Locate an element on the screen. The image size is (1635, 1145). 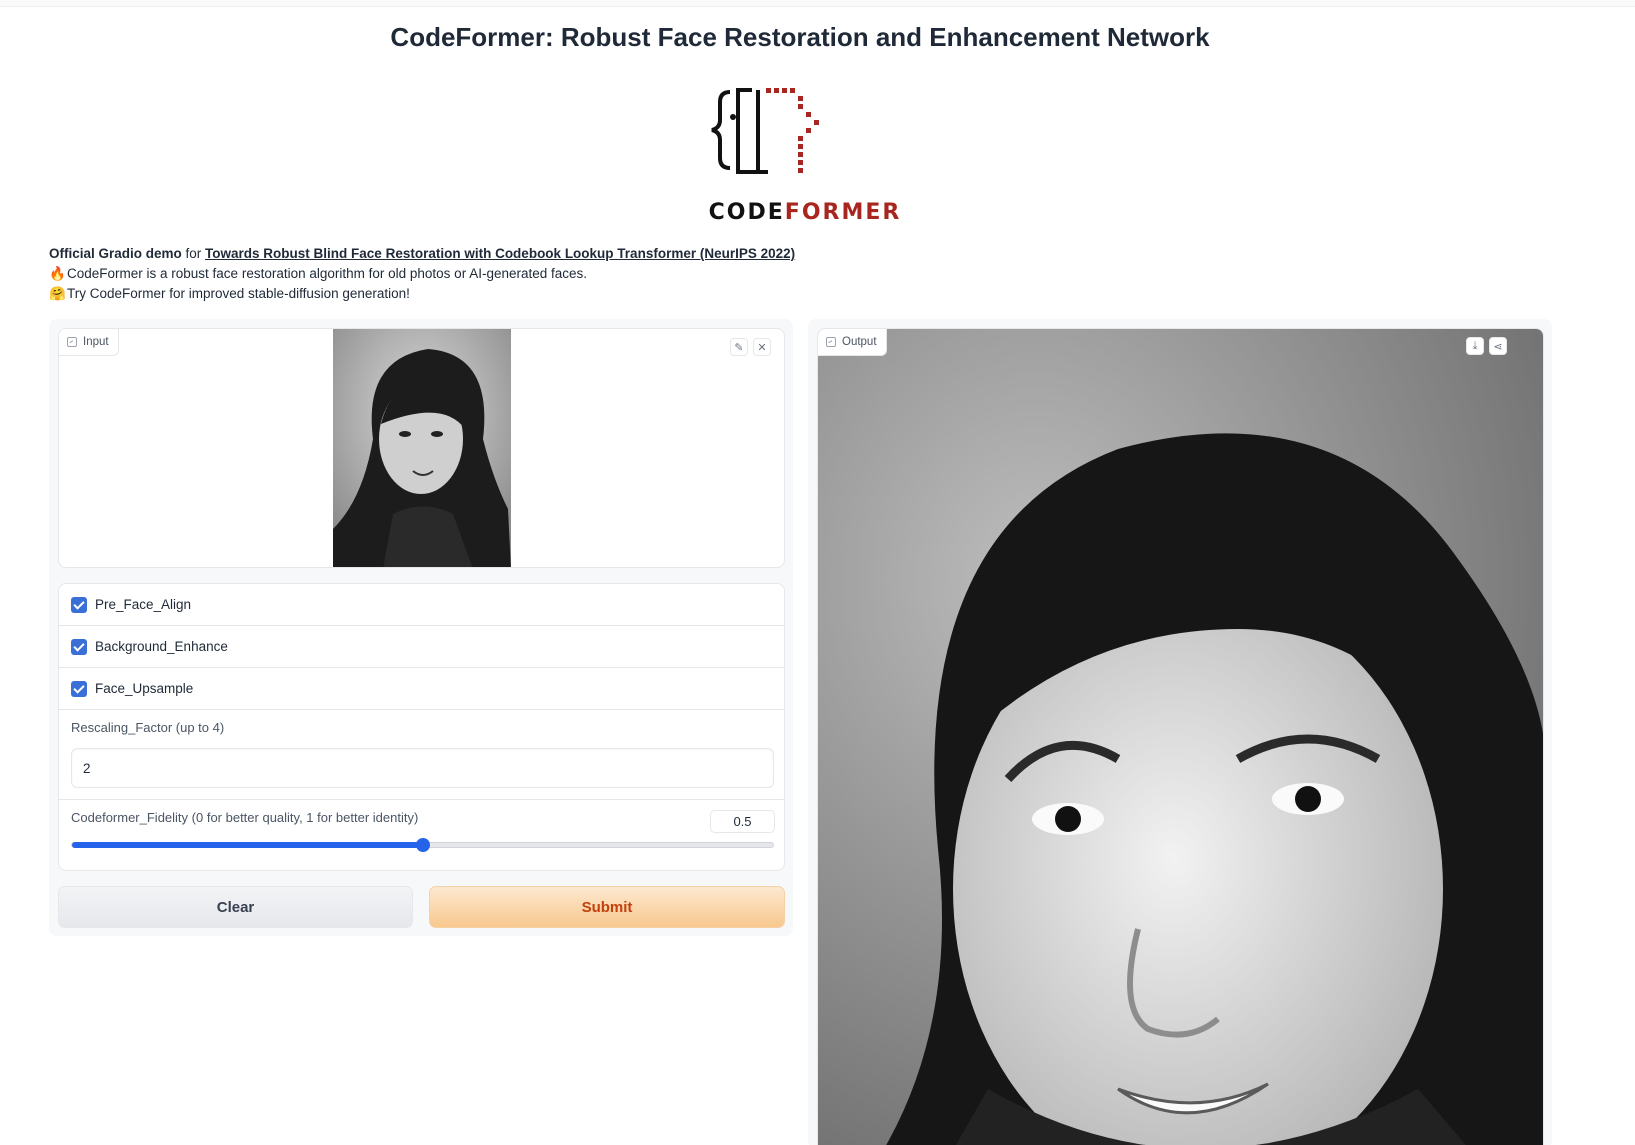
background-enhance-checkbox is located at coordinates (79, 646).